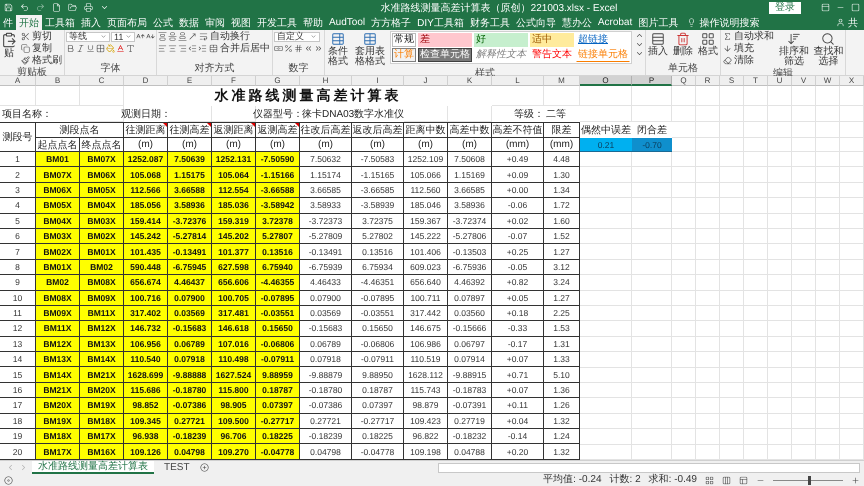 This screenshot has height=486, width=864. What do you see at coordinates (326, 81) in the screenshot?
I see `column-header: H` at bounding box center [326, 81].